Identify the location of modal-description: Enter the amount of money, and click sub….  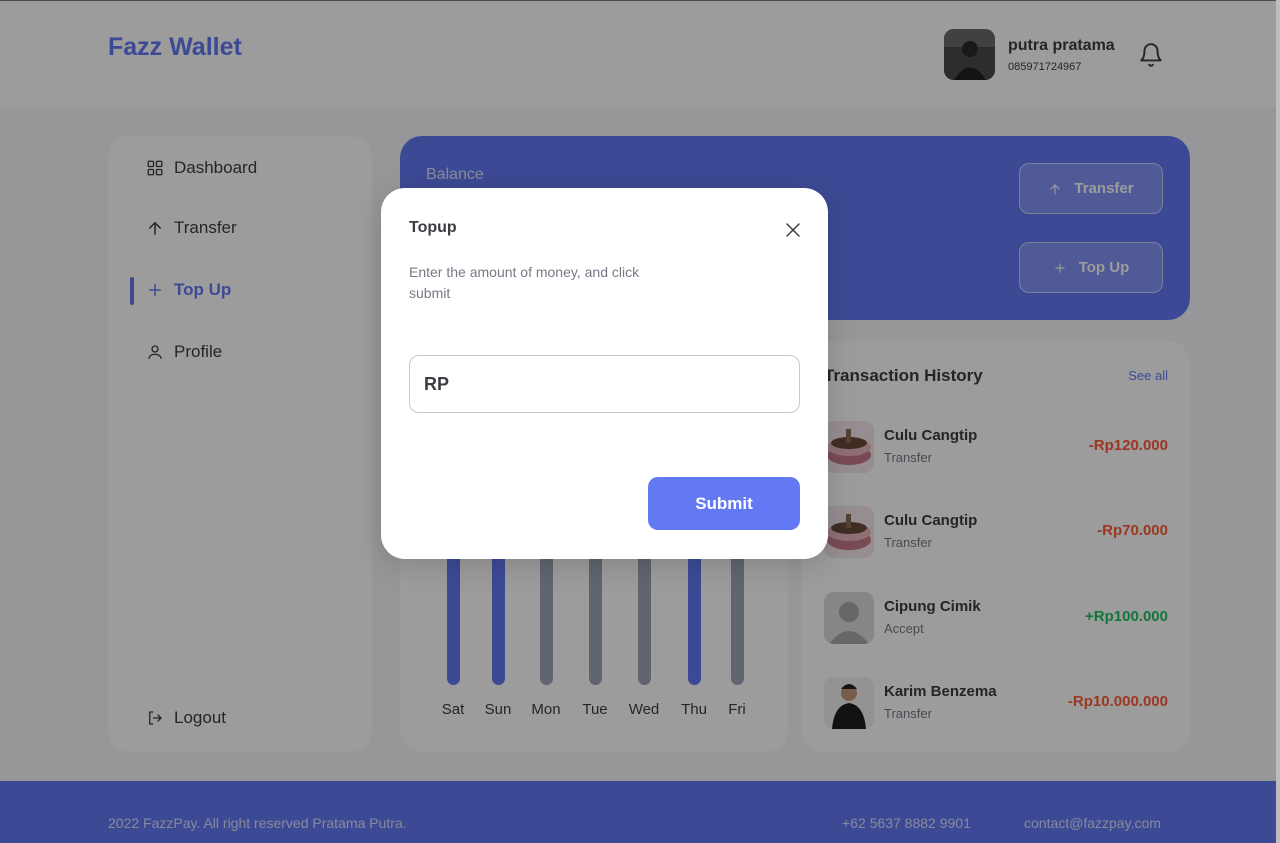
(524, 282).